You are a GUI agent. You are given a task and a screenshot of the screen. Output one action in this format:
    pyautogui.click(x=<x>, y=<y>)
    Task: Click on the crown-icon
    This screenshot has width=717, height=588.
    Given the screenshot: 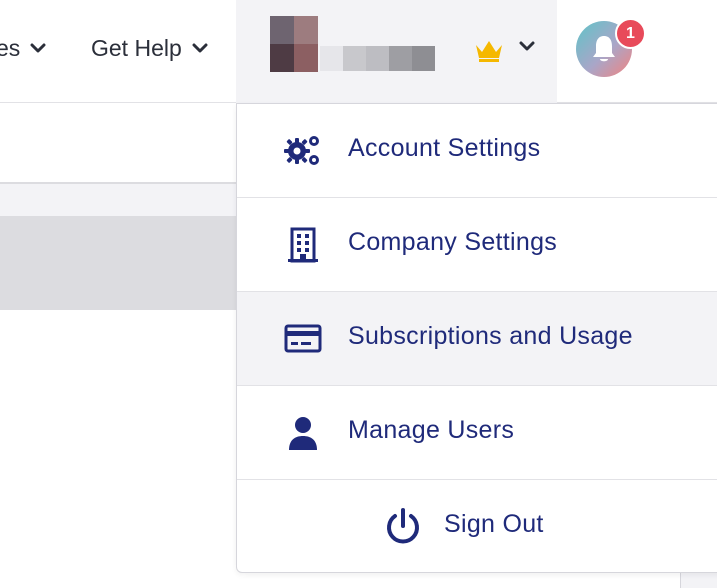 What is the action you would take?
    pyautogui.click(x=489, y=51)
    